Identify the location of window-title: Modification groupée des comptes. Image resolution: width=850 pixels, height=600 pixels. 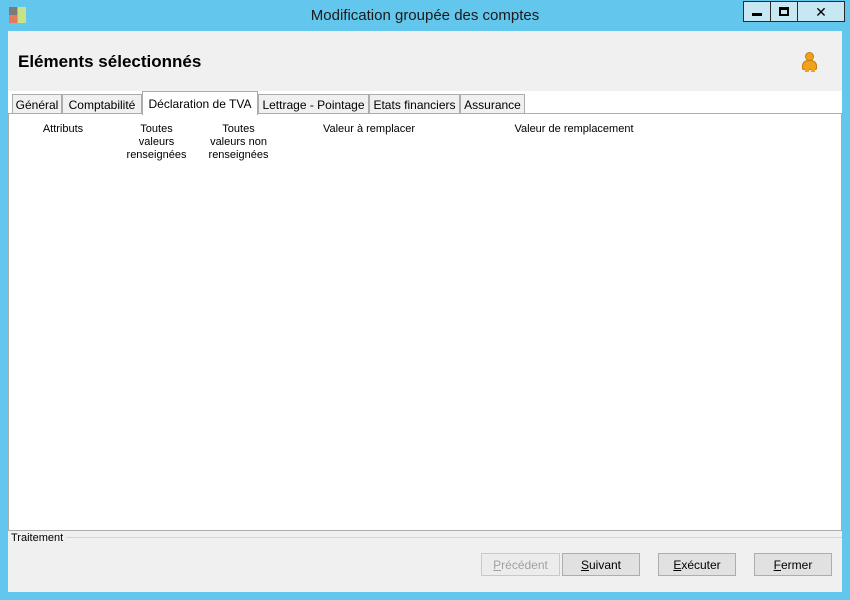
(425, 15).